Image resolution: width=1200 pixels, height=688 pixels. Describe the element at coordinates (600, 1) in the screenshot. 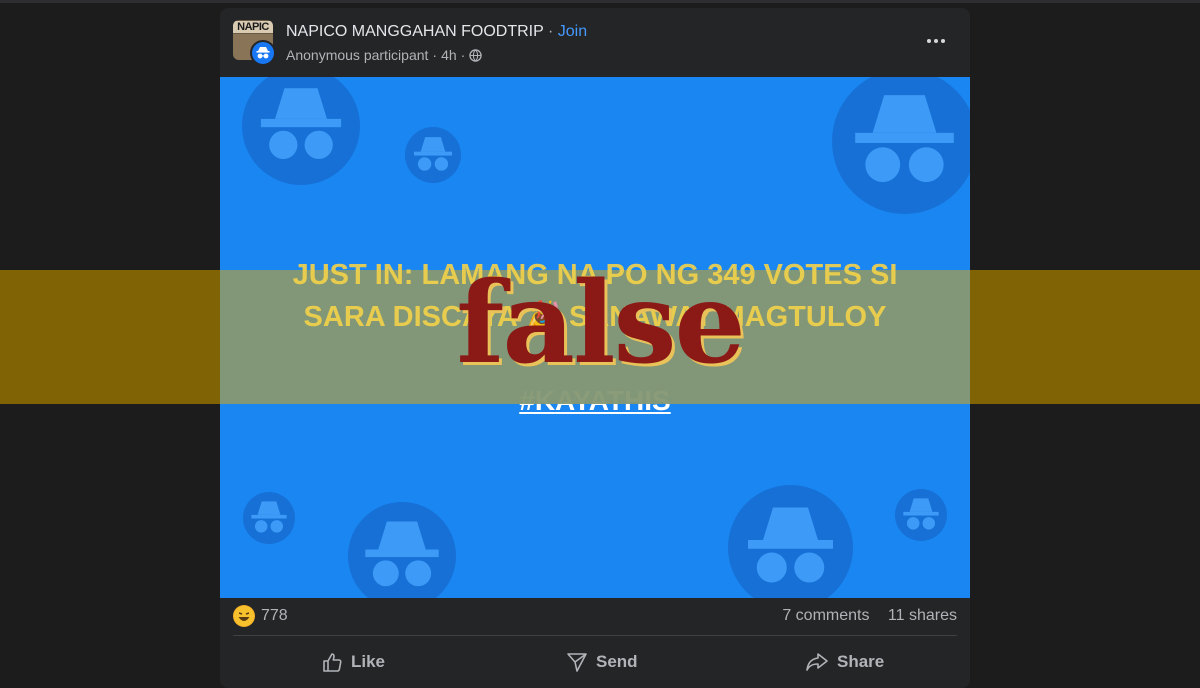

I see `top-border` at that location.